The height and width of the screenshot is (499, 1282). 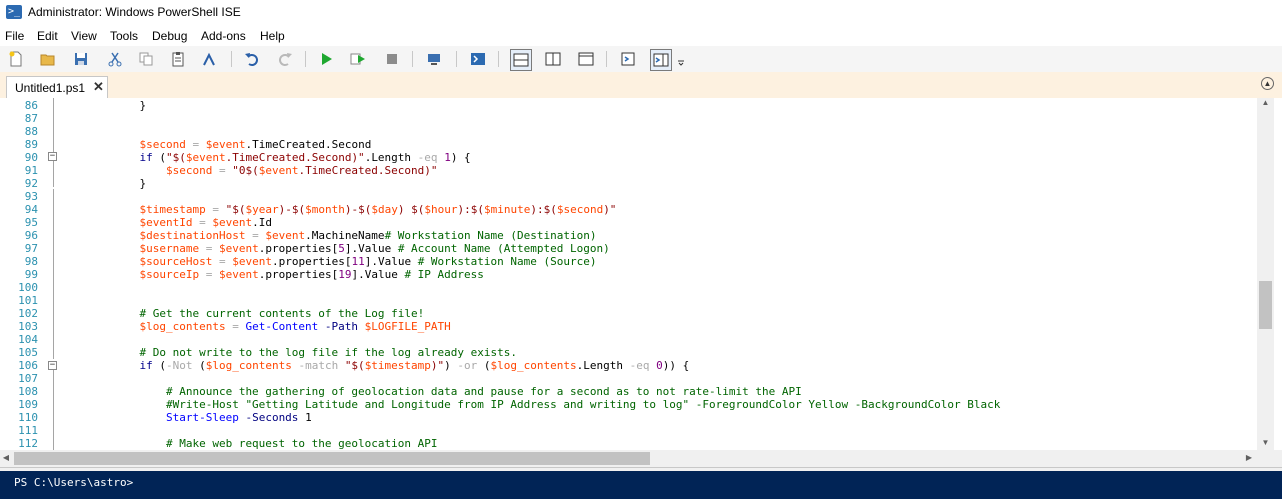 I want to click on tab-untitled1: Untitled1.ps1 ✕, so click(x=57, y=87).